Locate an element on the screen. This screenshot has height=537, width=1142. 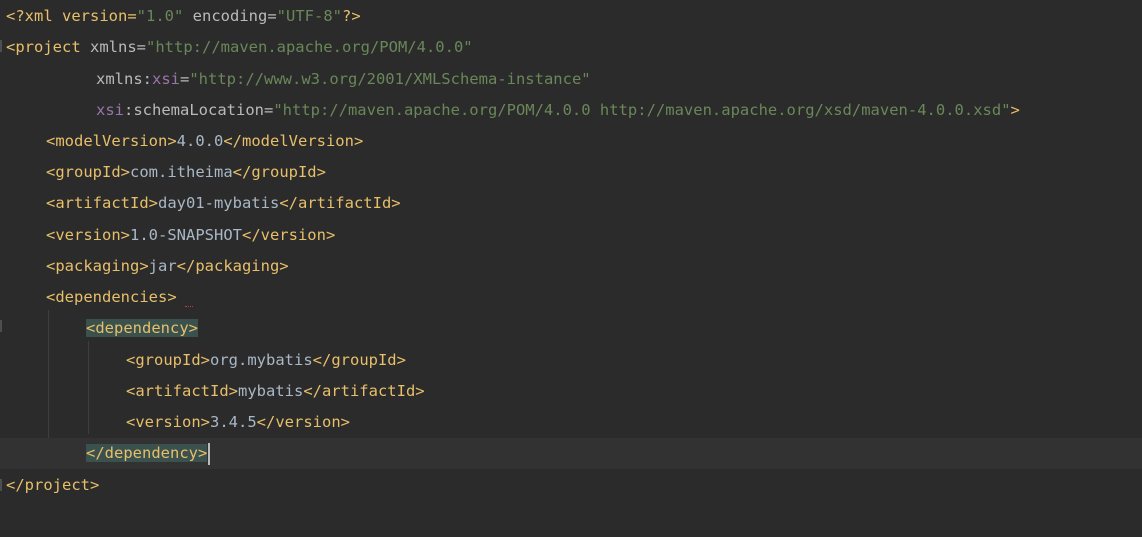
tag-close: </modelVersion> is located at coordinates (293, 141).